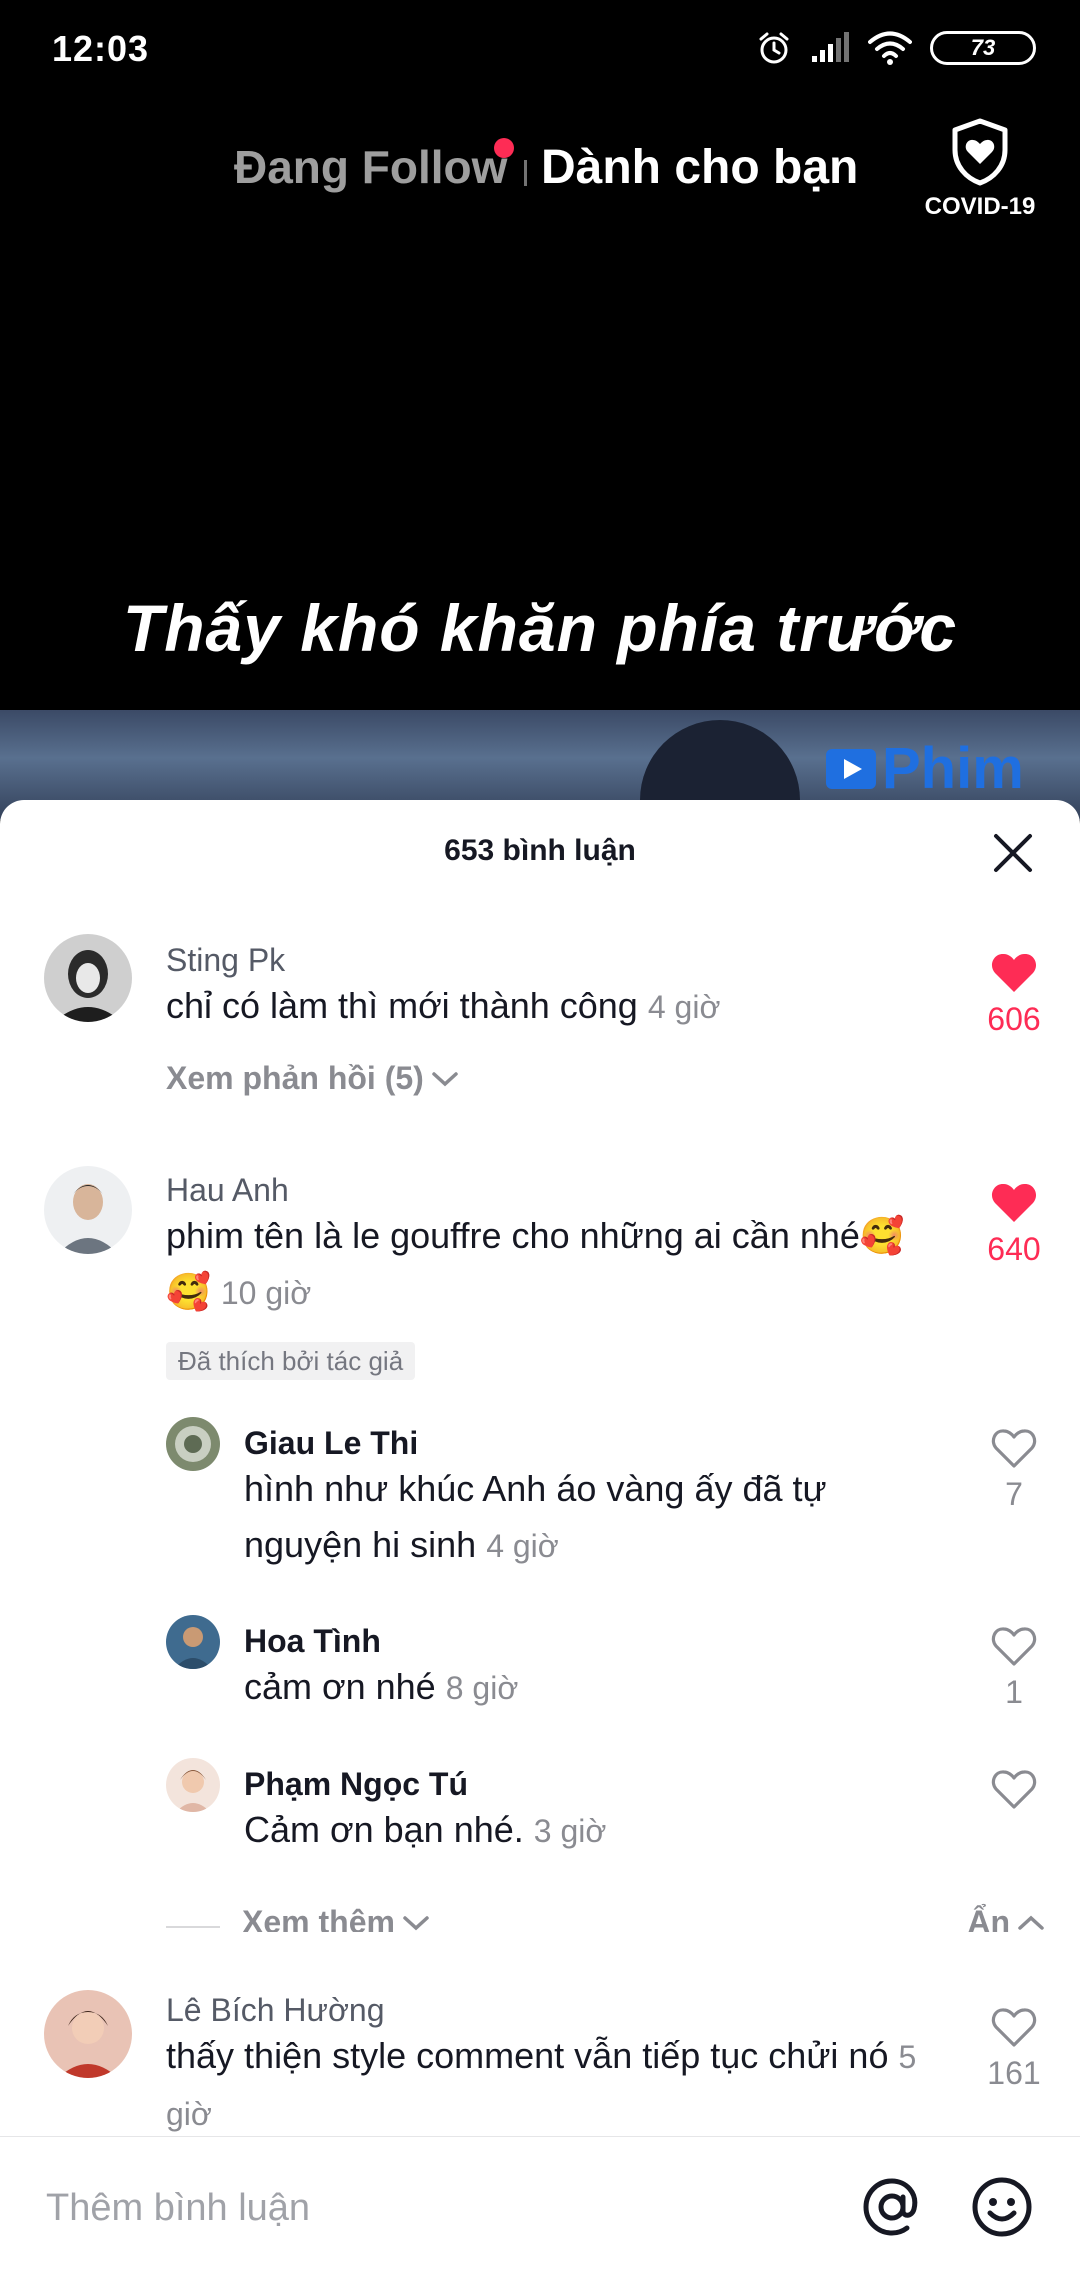 This screenshot has width=1080, height=2280. I want to click on reply-username: Hoa Tình, so click(312, 1641).